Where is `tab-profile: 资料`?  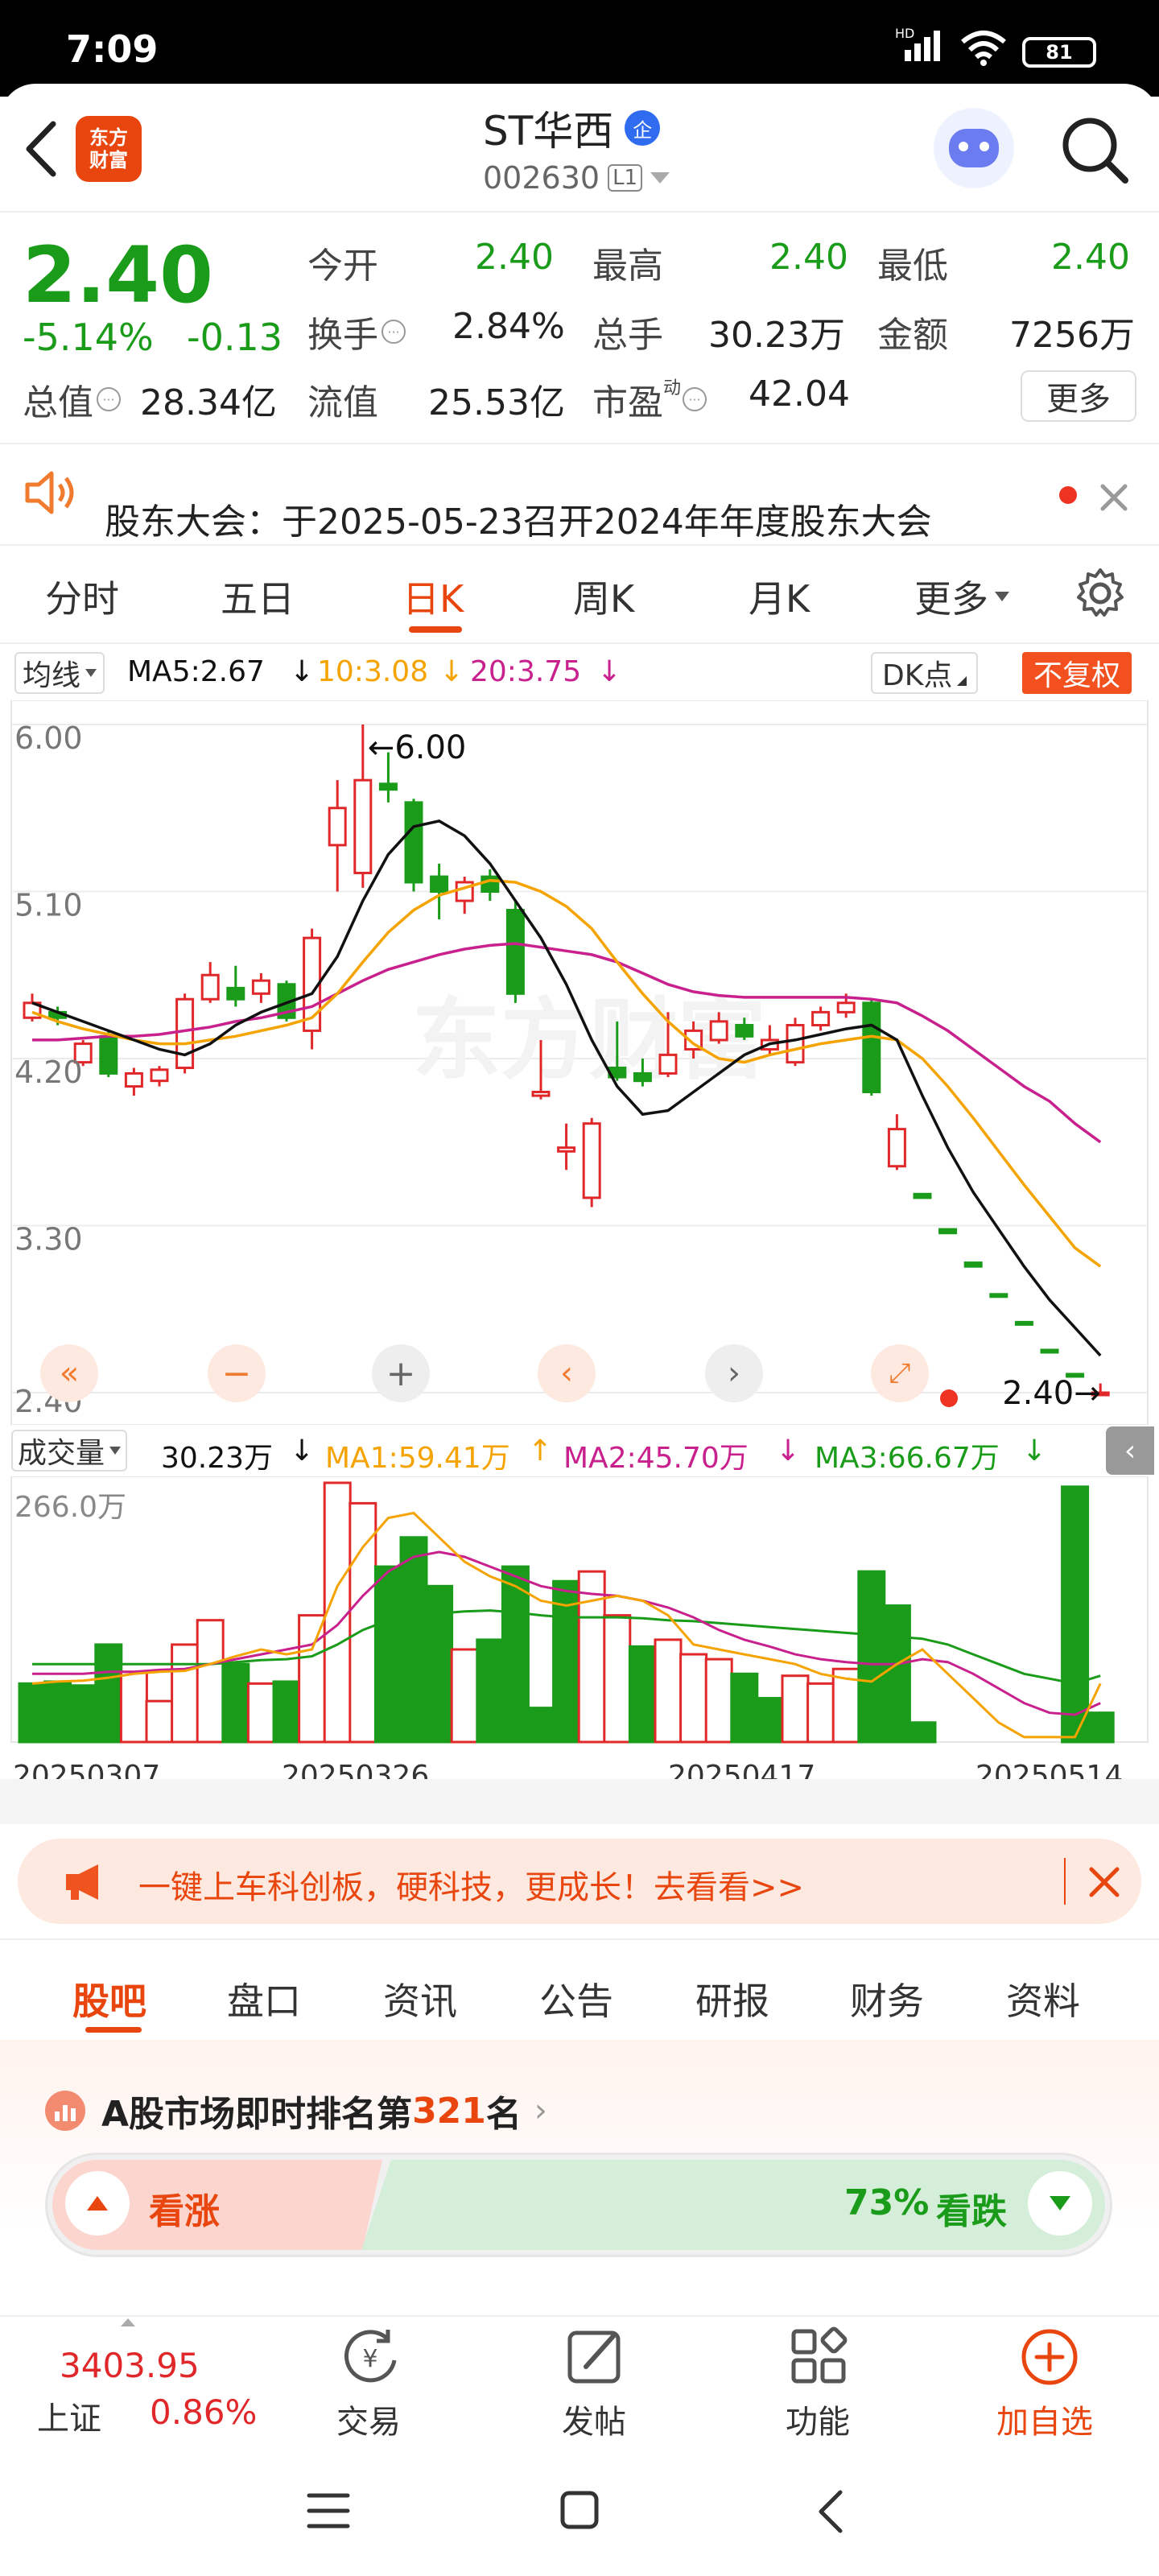 tab-profile: 资料 is located at coordinates (1043, 1998).